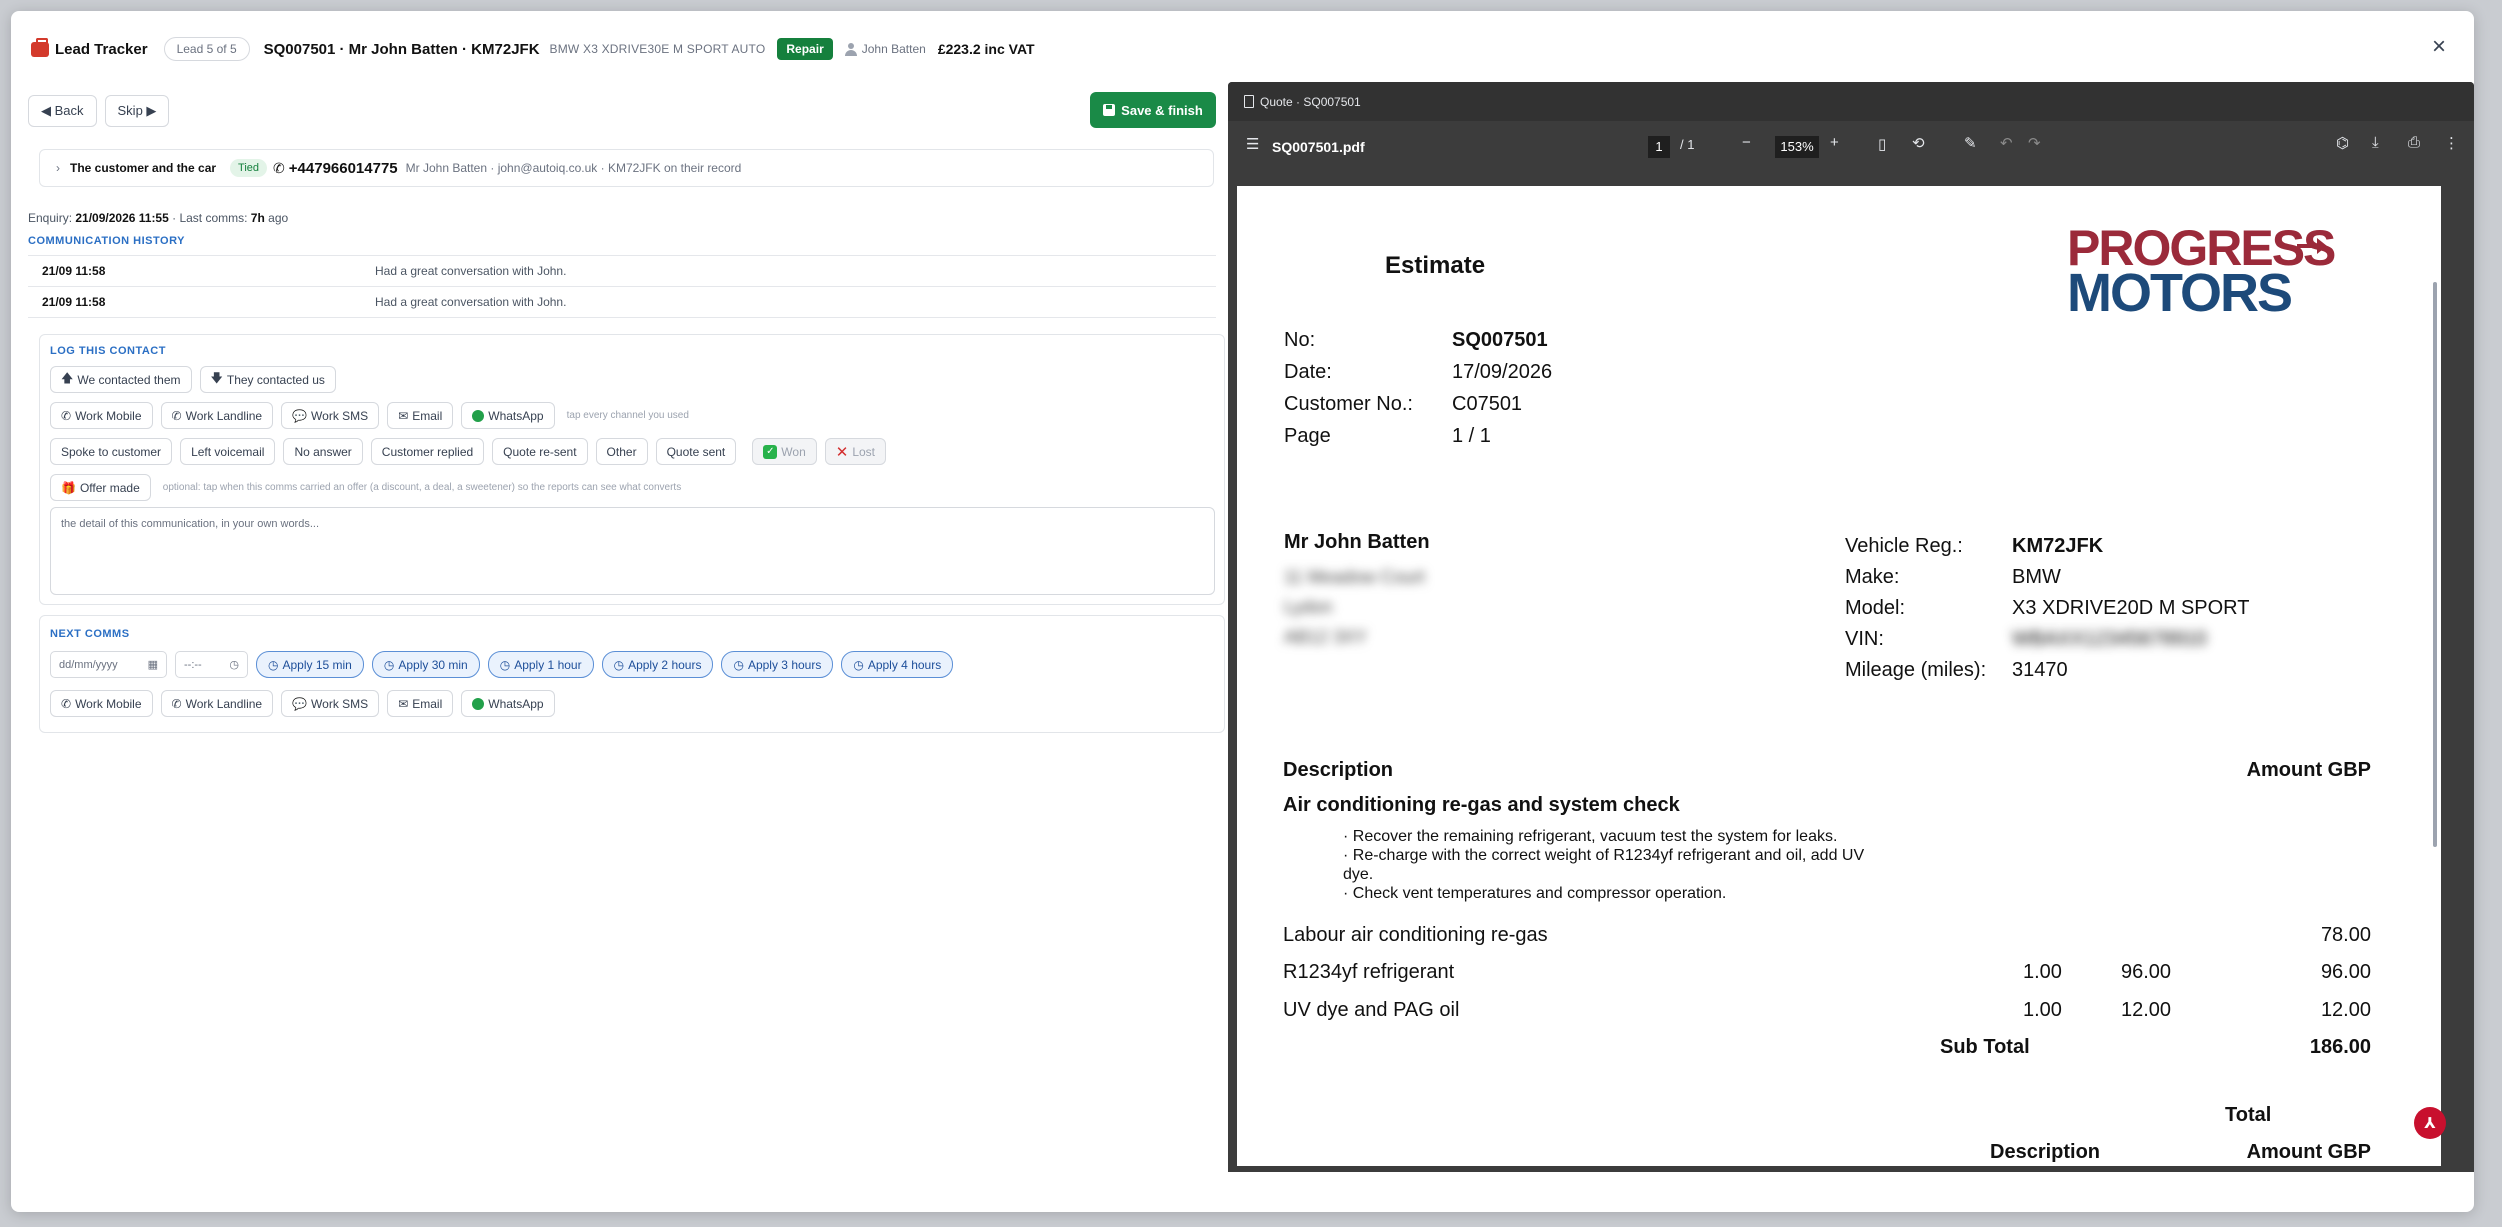 This screenshot has width=2502, height=1227. What do you see at coordinates (330, 415) in the screenshot?
I see `work-sms-button: 💬 Work SMS` at bounding box center [330, 415].